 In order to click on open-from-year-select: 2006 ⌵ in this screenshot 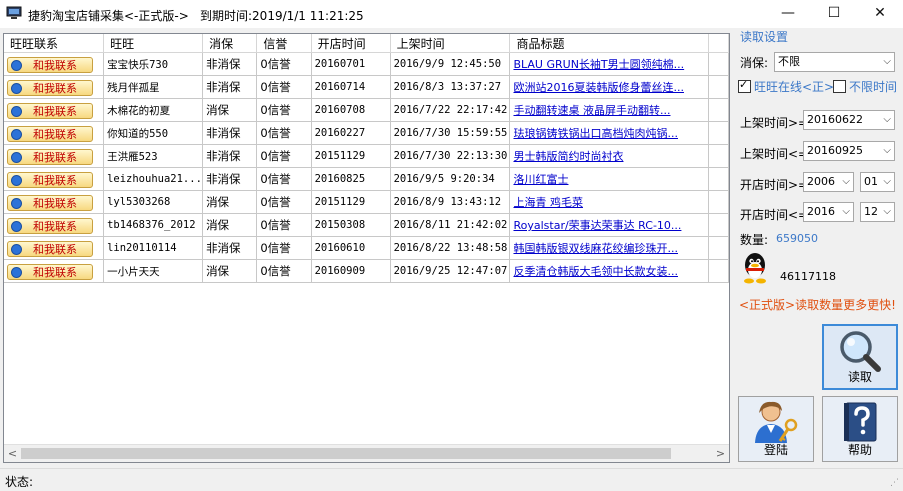, I will do `click(828, 182)`.